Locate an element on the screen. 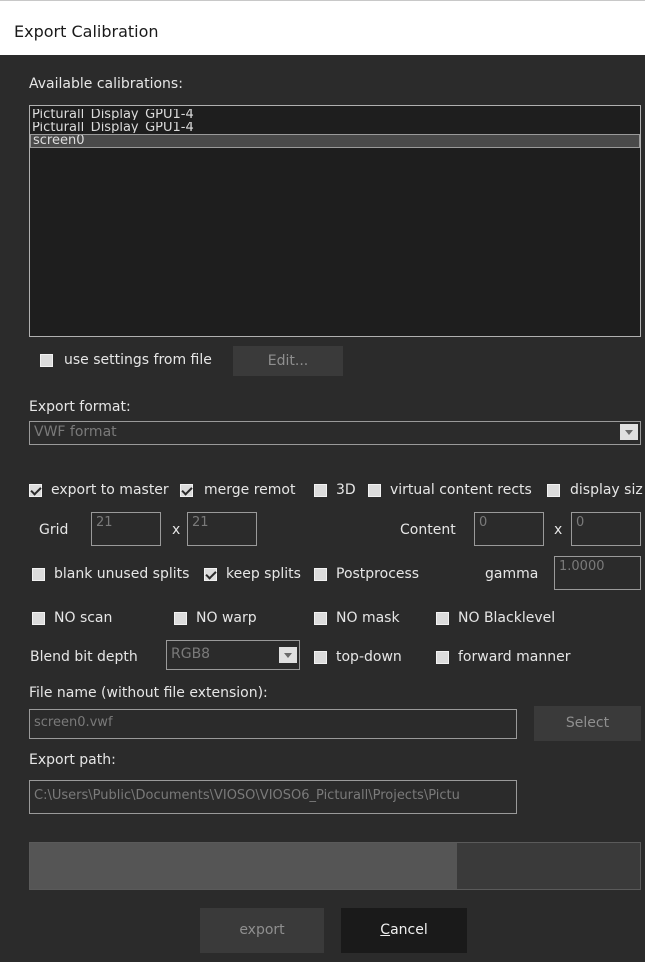 Image resolution: width=645 pixels, height=962 pixels. blank-unused-splits-label: blank unused splits is located at coordinates (122, 574).